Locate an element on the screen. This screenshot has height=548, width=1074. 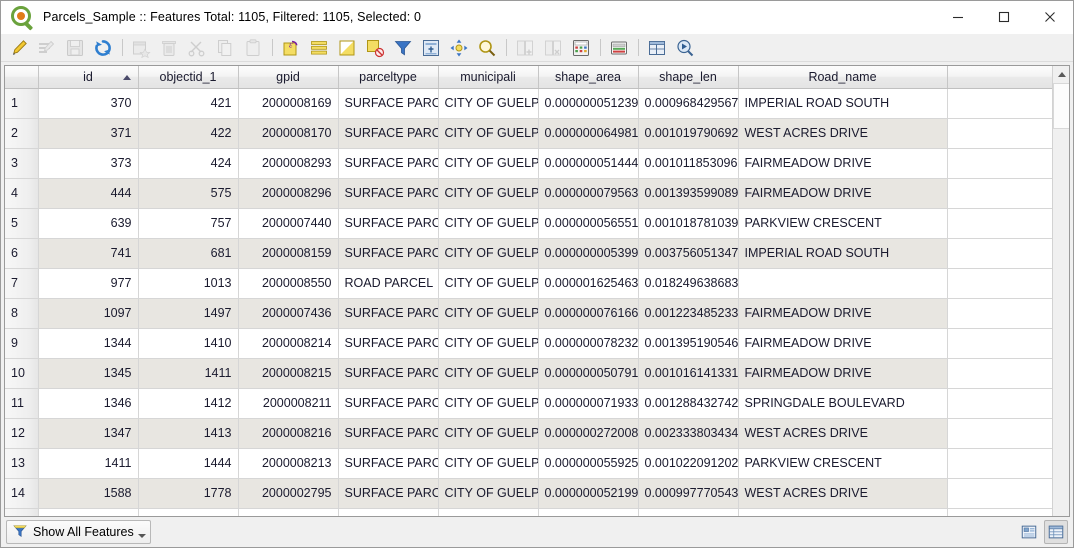
conditional-formatting-icon is located at coordinates (619, 48).